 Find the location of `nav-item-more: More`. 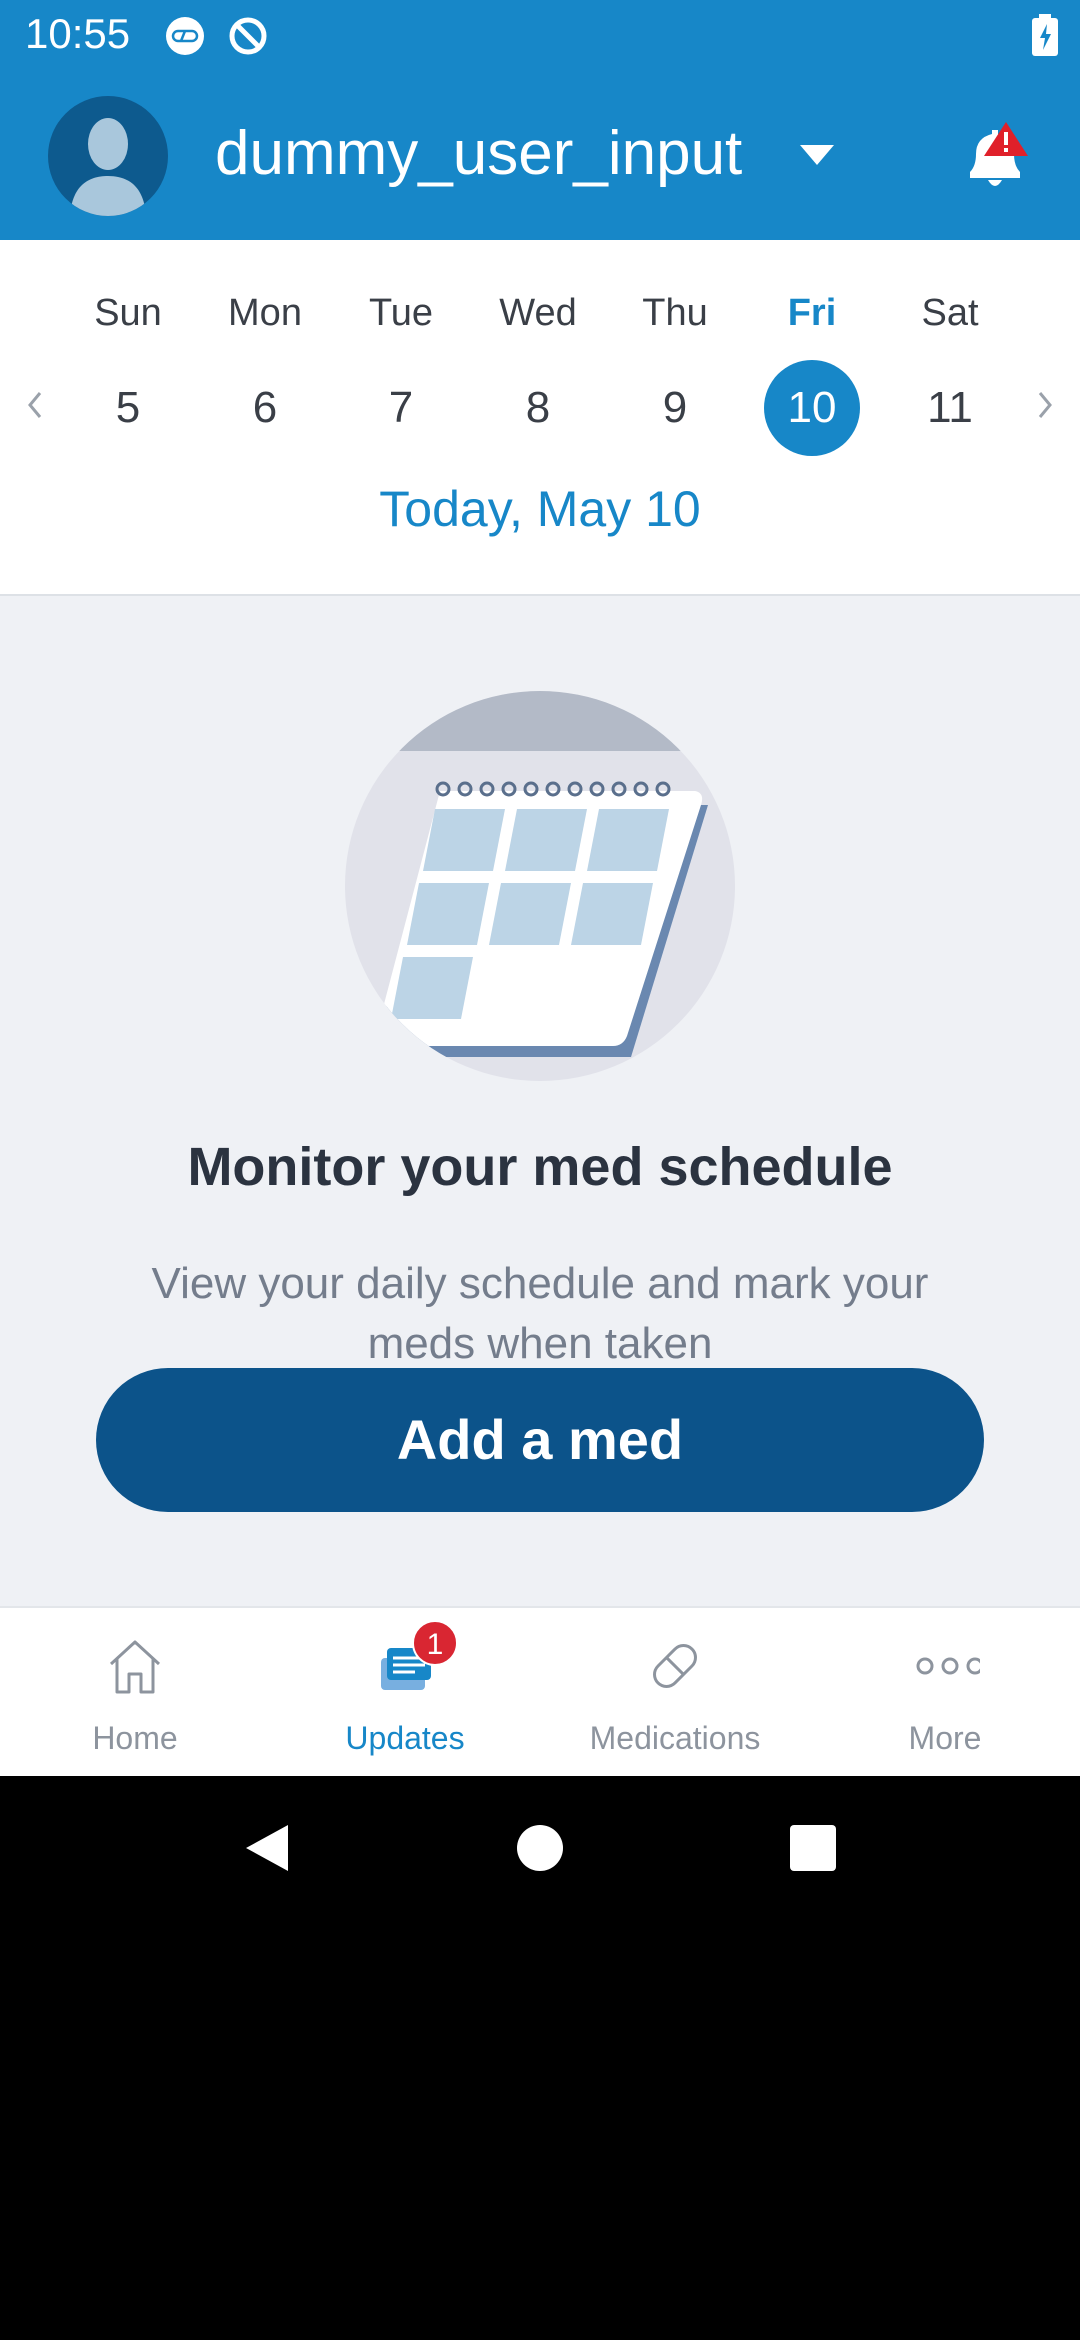

nav-item-more: More is located at coordinates (945, 1693).